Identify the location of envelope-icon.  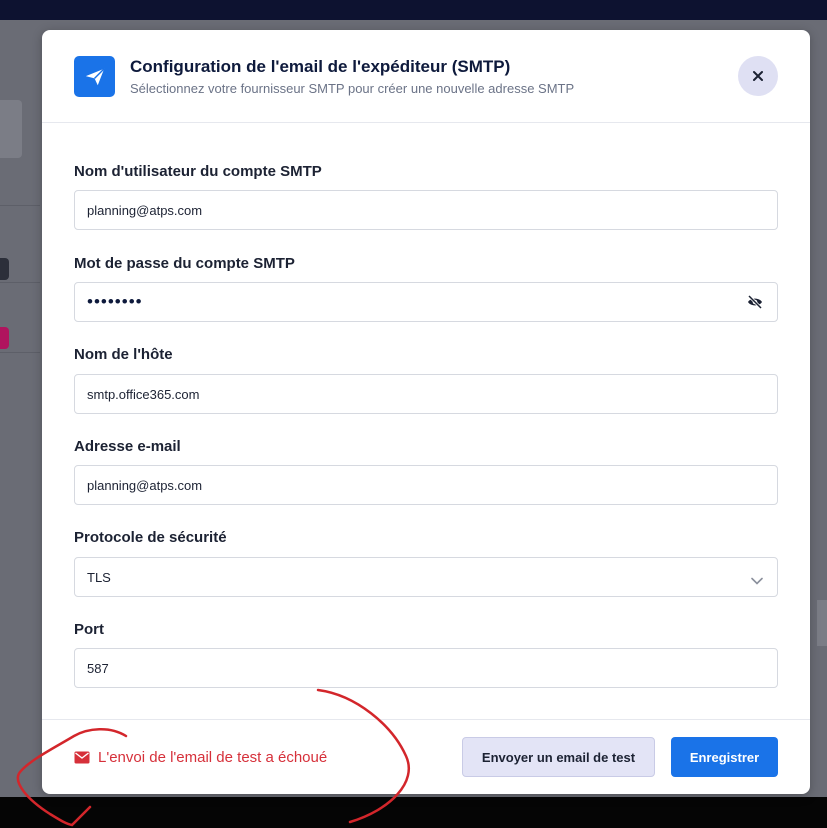
(82, 760).